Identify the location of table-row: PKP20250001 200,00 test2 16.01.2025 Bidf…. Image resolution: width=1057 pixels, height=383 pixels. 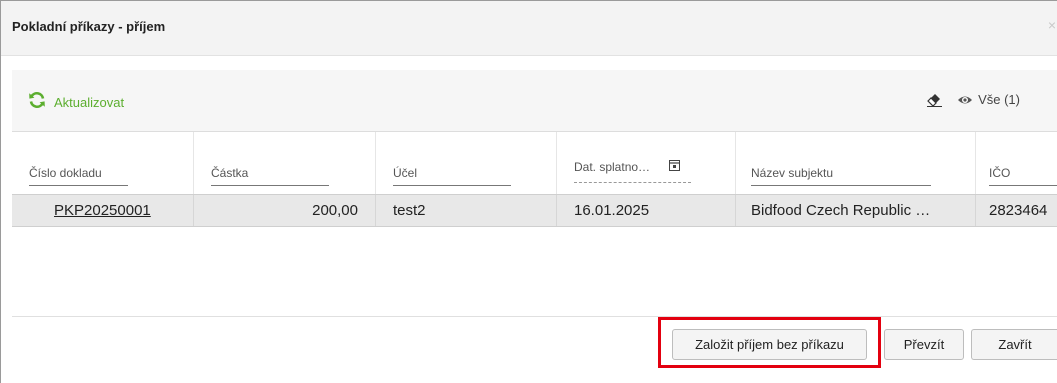
(534, 210).